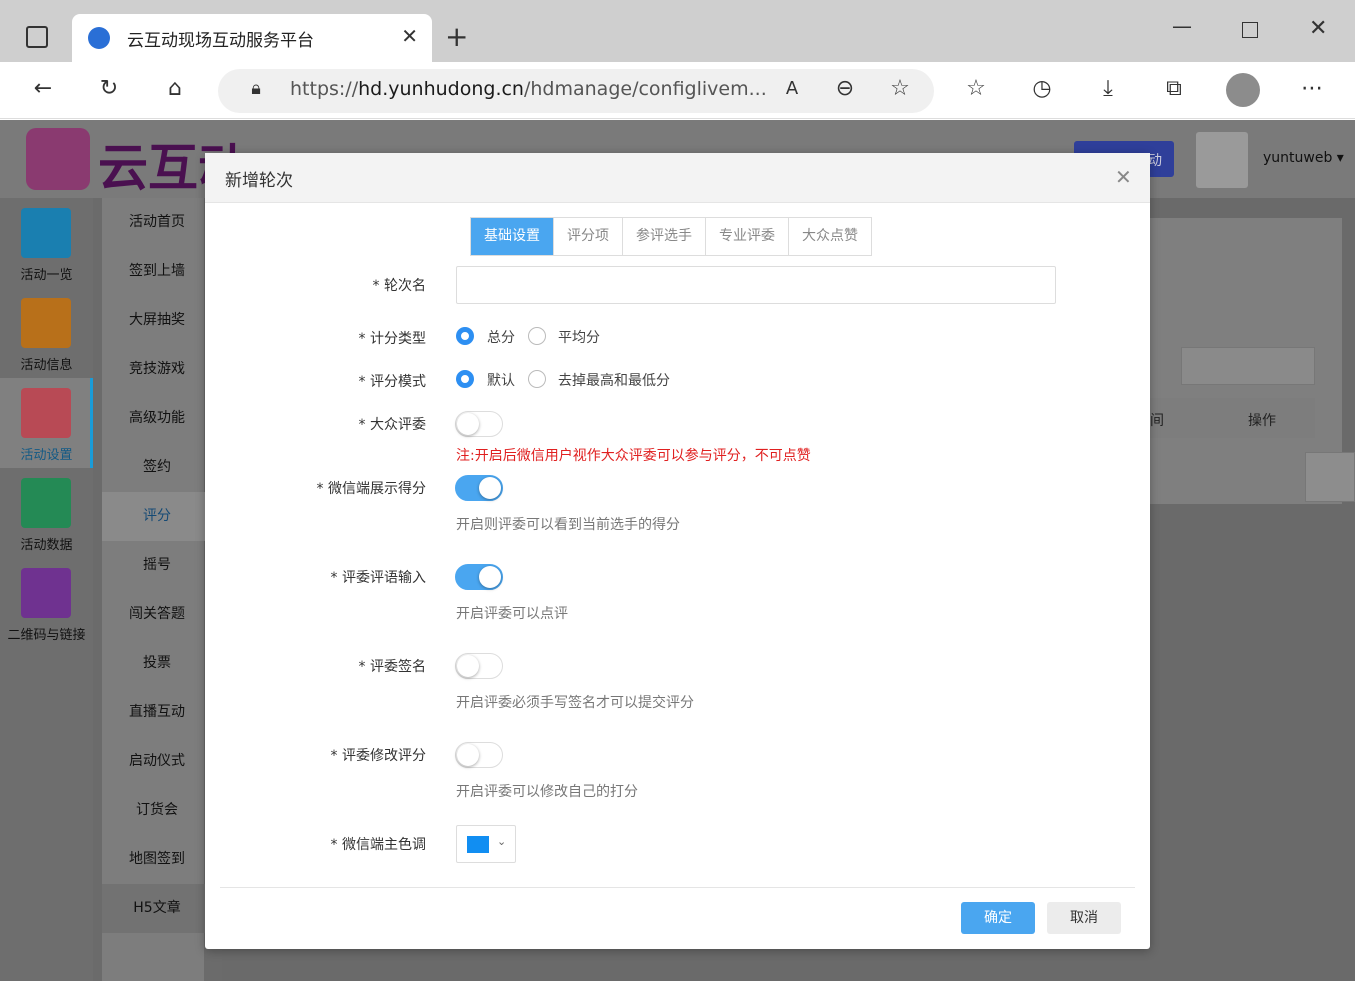 This screenshot has height=981, width=1355. What do you see at coordinates (46, 635) in the screenshot?
I see `nav-label: 二维码与链接` at bounding box center [46, 635].